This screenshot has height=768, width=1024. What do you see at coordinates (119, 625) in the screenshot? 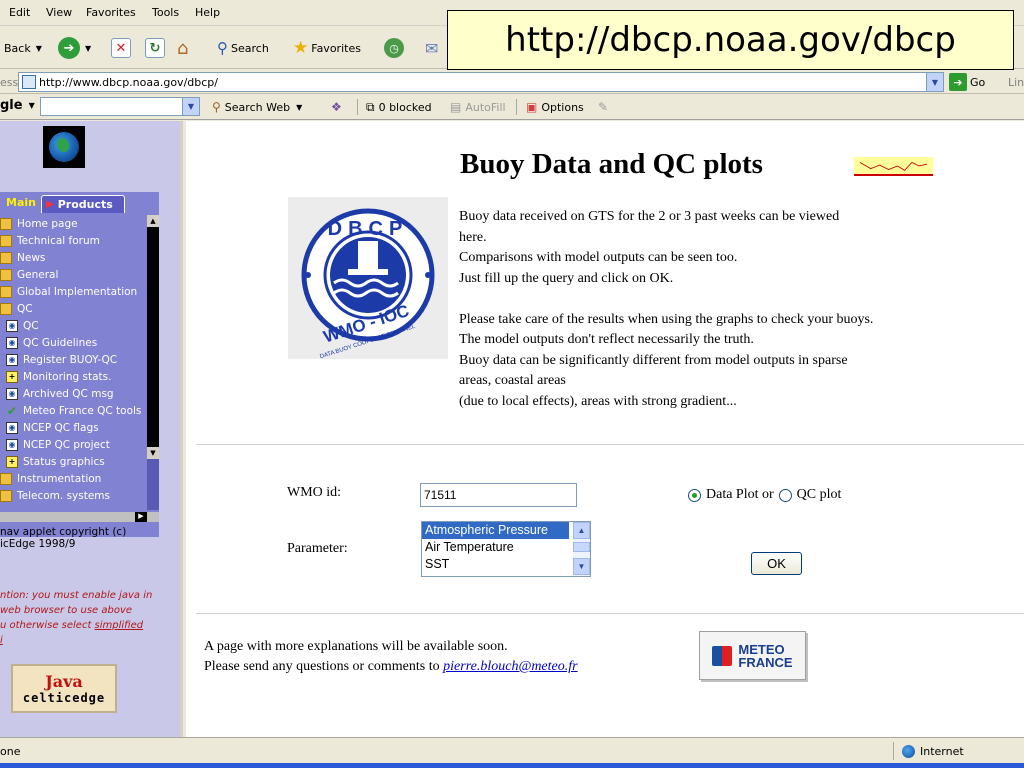
I see `simplified-link: simplified` at bounding box center [119, 625].